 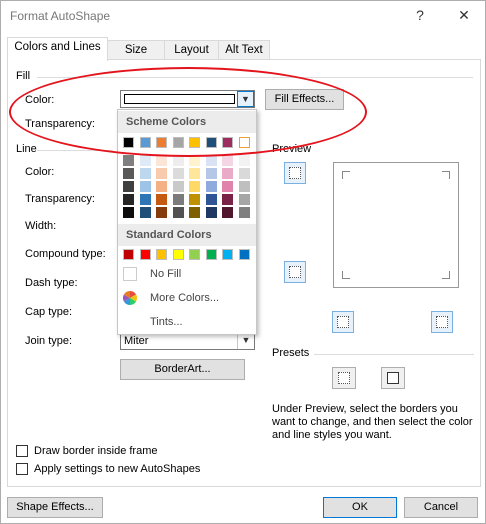 I want to click on fill-group-label: Fill, so click(x=23, y=76).